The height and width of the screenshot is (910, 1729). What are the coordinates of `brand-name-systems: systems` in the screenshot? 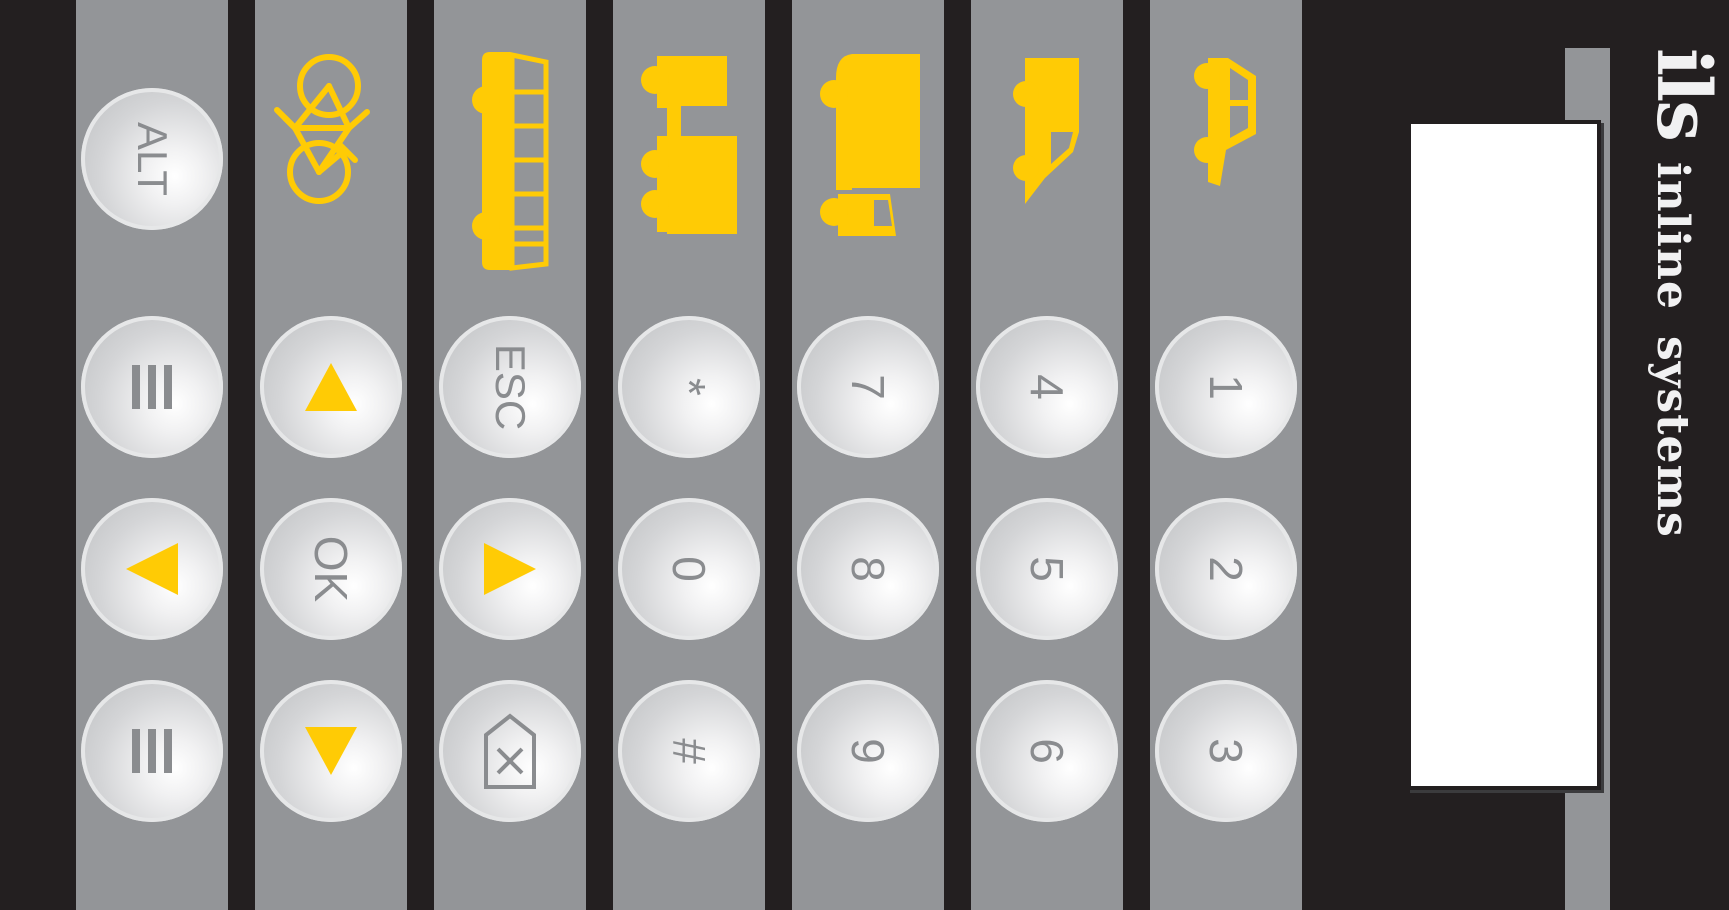 It's located at (1672, 437).